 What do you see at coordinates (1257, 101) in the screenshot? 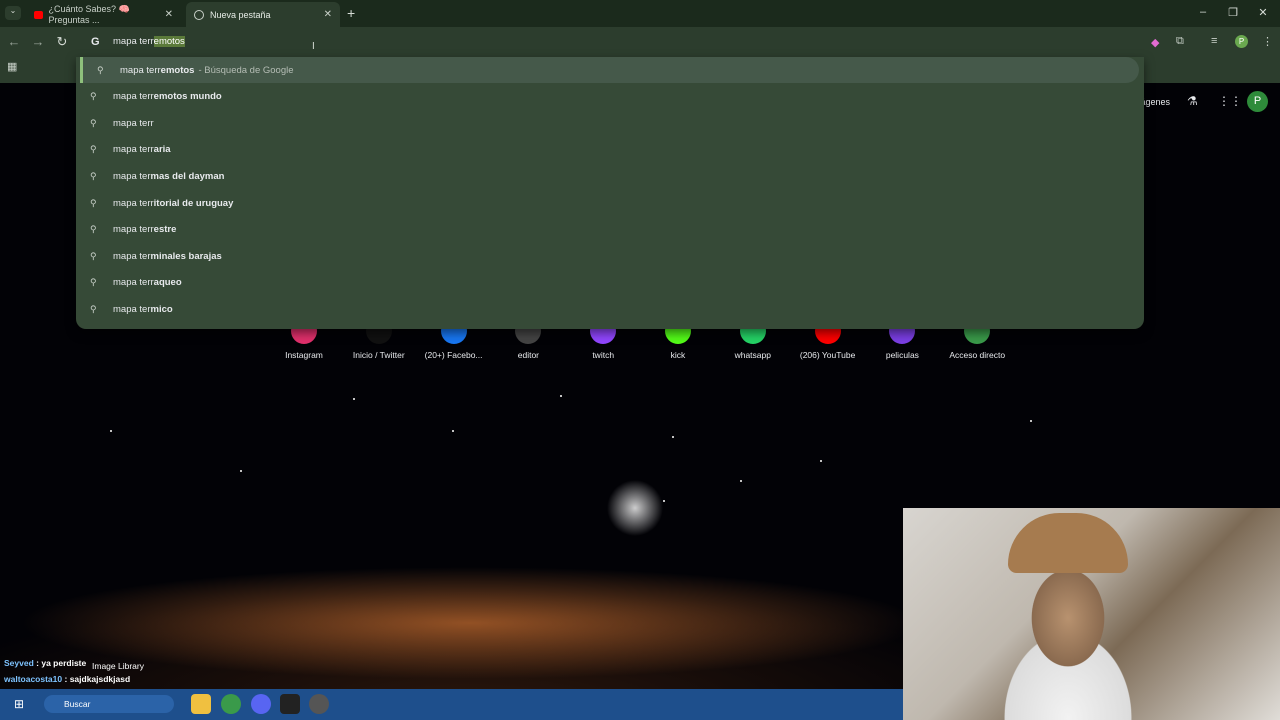
I see `google-account-avatar: P` at bounding box center [1257, 101].